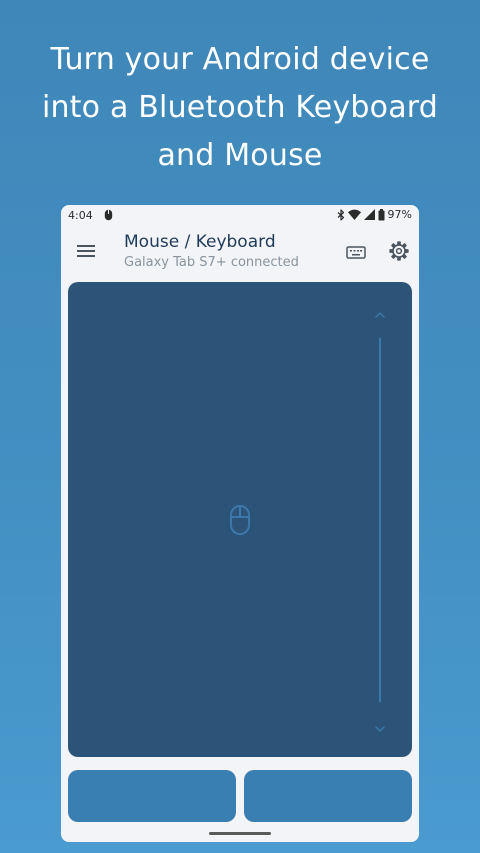 The image size is (480, 853). What do you see at coordinates (200, 242) in the screenshot?
I see `page-title: Mouse / Keyboard` at bounding box center [200, 242].